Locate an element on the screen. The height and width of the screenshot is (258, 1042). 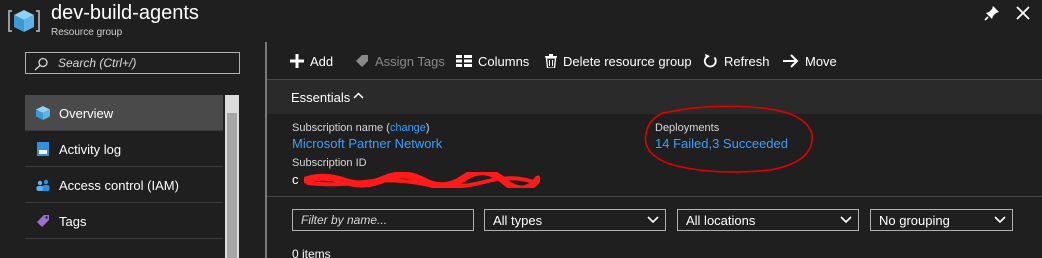
page-subtitle: Resource group is located at coordinates (87, 32).